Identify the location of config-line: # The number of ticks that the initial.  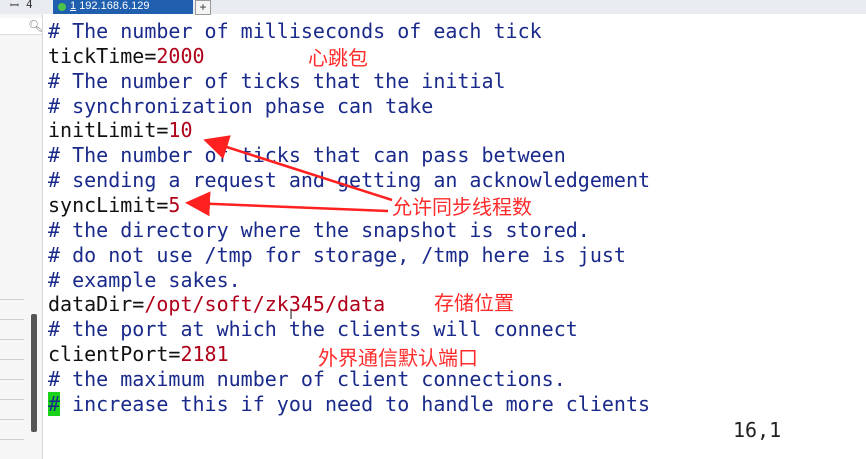
(277, 81).